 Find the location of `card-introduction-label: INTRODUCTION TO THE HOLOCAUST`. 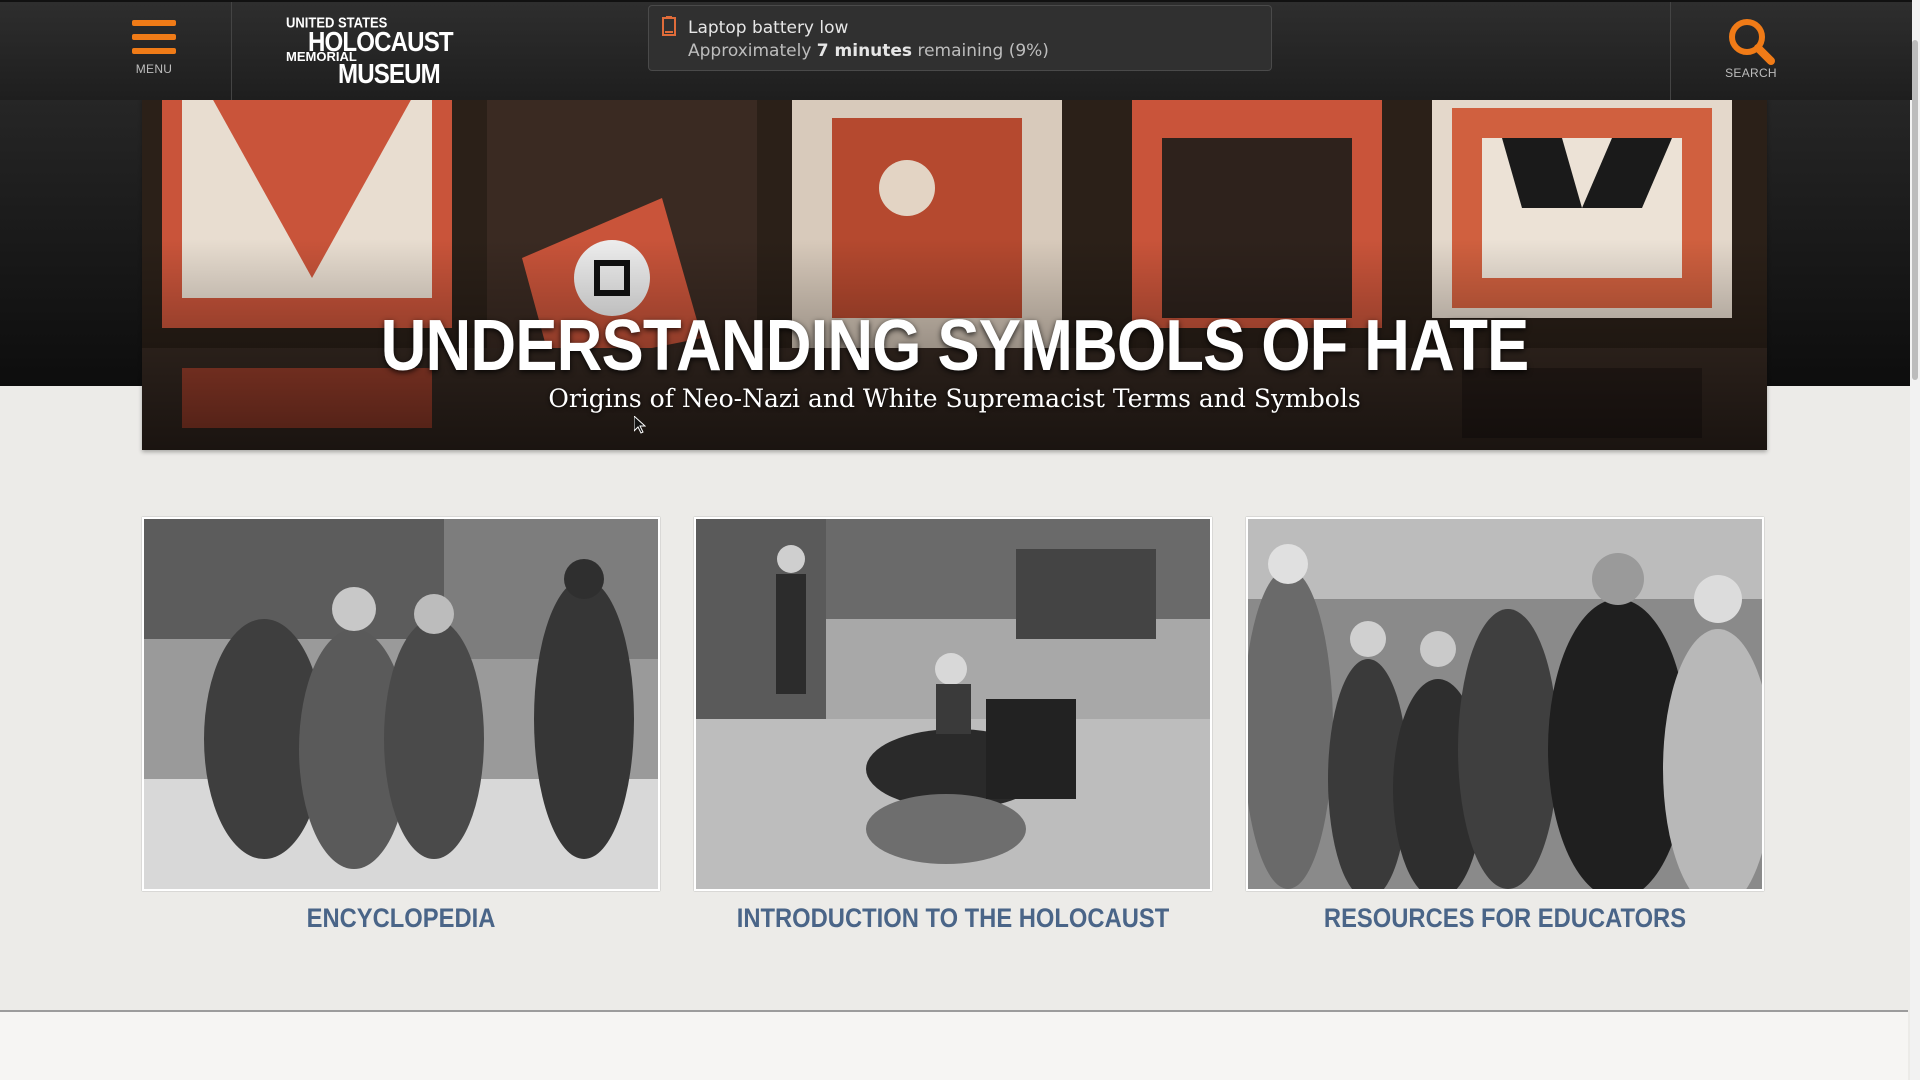

card-introduction-label: INTRODUCTION TO THE HOLOCAUST is located at coordinates (953, 918).